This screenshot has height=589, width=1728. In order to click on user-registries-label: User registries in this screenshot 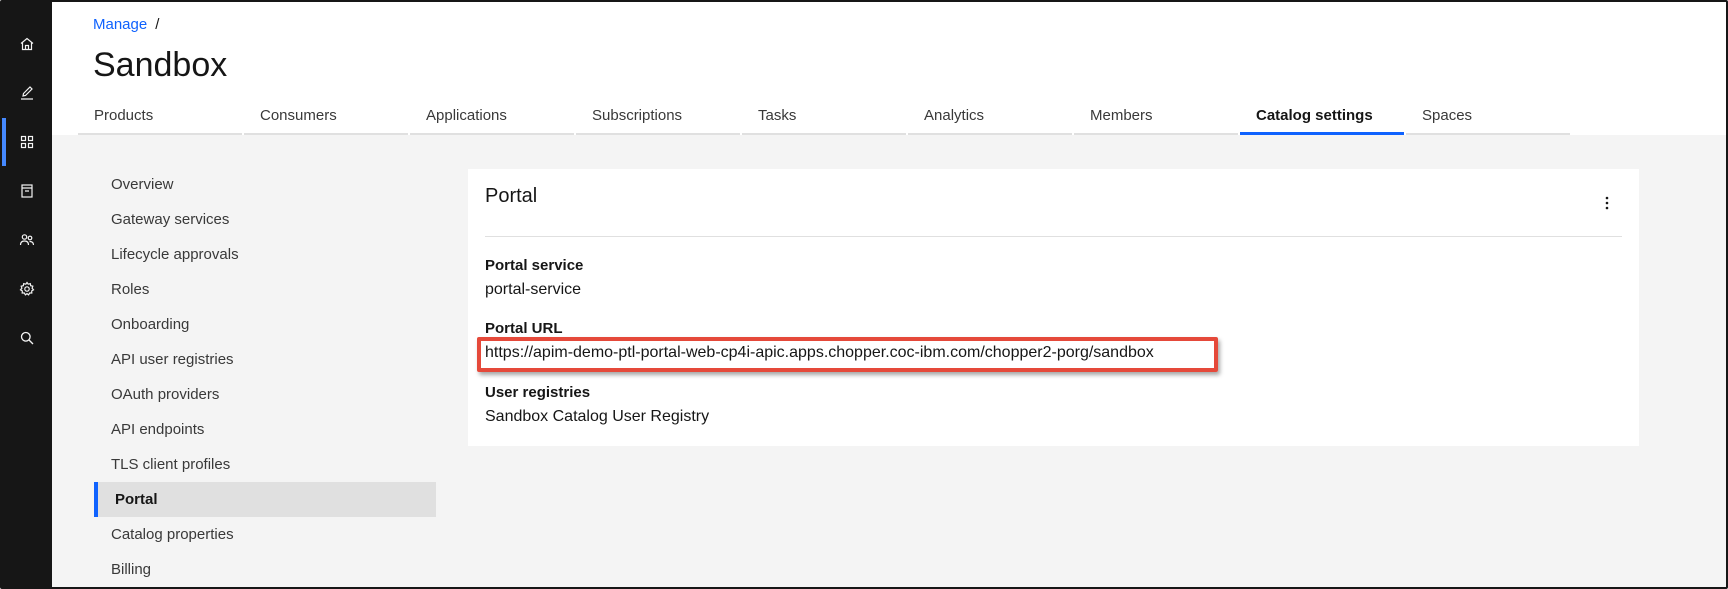, I will do `click(538, 392)`.